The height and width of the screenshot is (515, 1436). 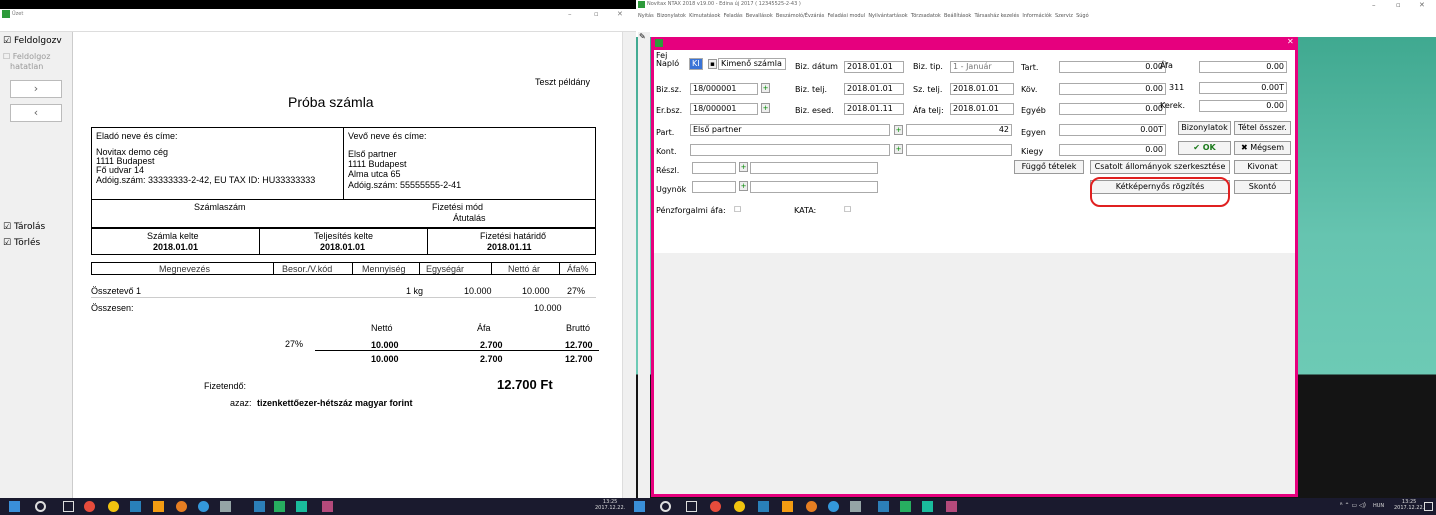 I want to click on menu-kimutatasok: Kimutatások, so click(x=704, y=16).